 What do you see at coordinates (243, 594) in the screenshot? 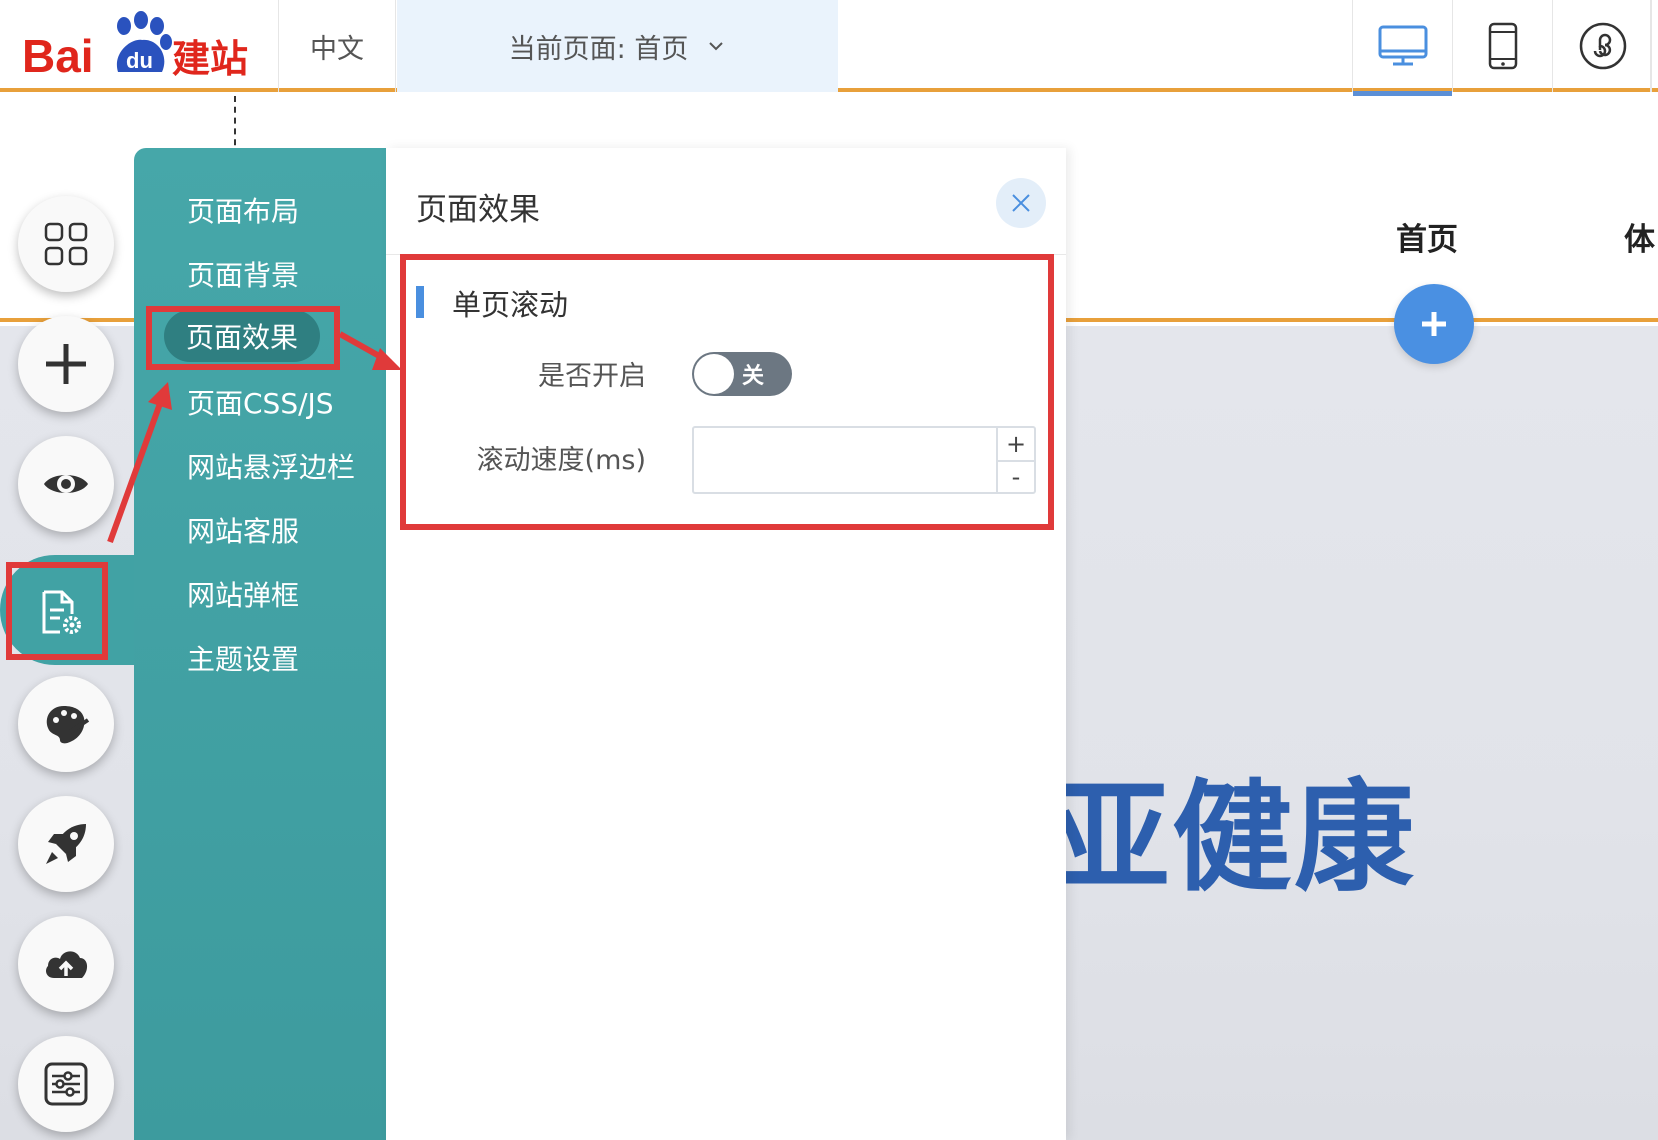
I see `menu-item-popup: 网站弹框` at bounding box center [243, 594].